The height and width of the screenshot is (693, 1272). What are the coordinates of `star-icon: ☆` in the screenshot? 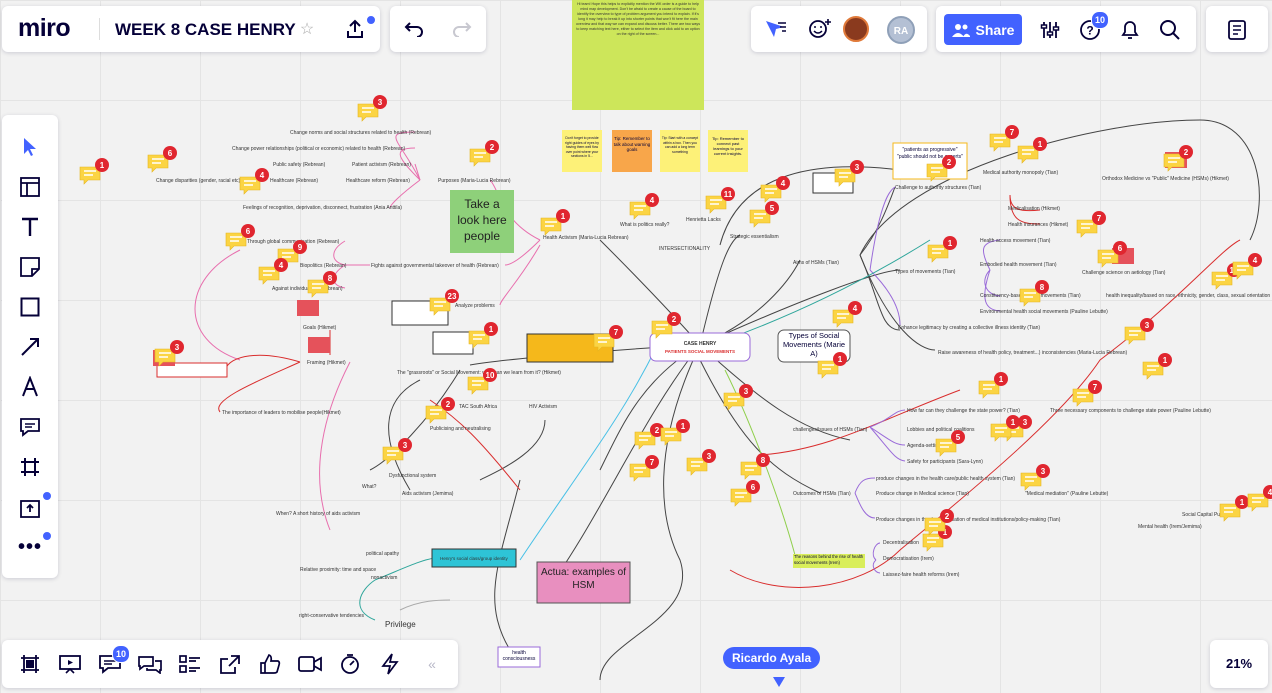 It's located at (307, 29).